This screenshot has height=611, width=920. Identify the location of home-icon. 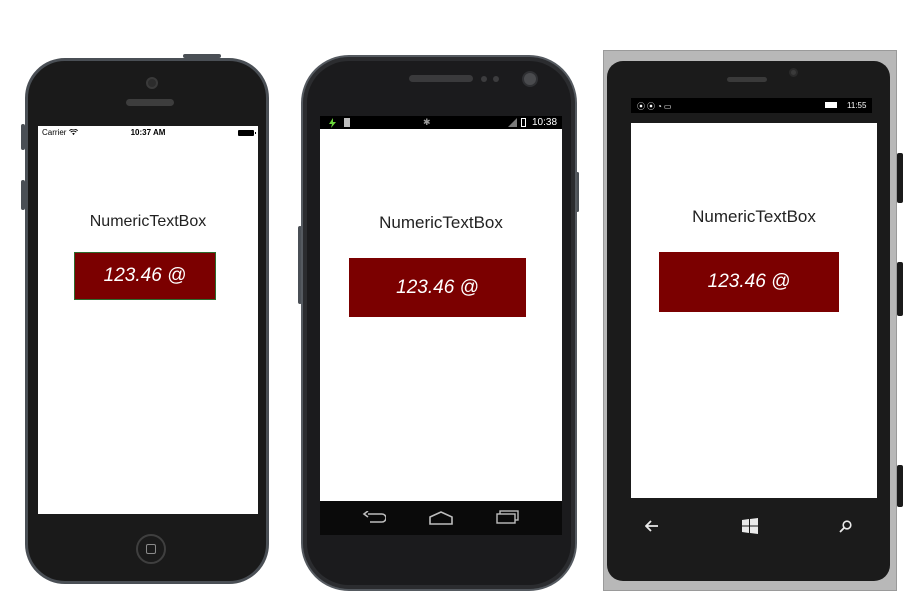
(441, 518).